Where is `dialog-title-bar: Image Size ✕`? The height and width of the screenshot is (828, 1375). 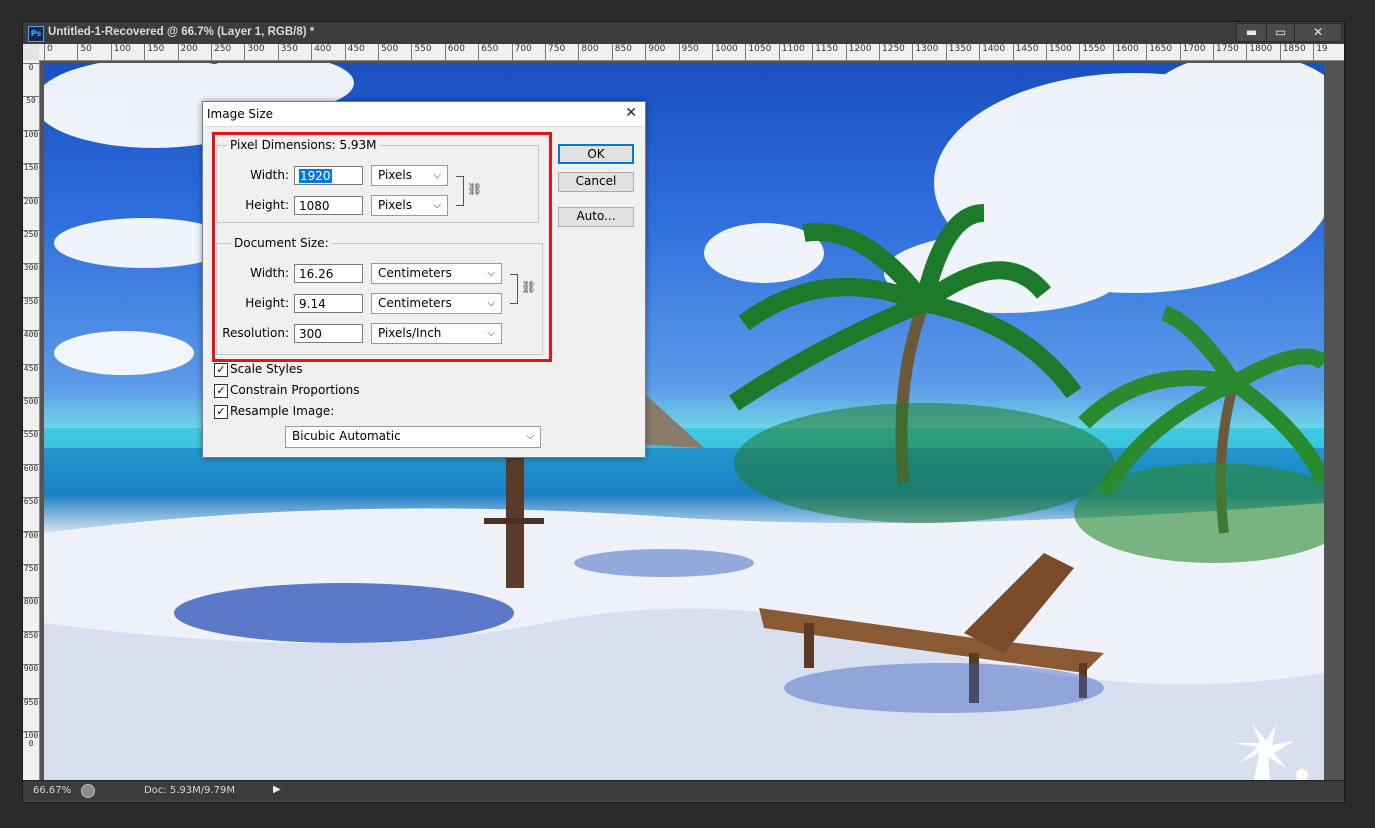
dialog-title-bar: Image Size ✕ is located at coordinates (424, 114).